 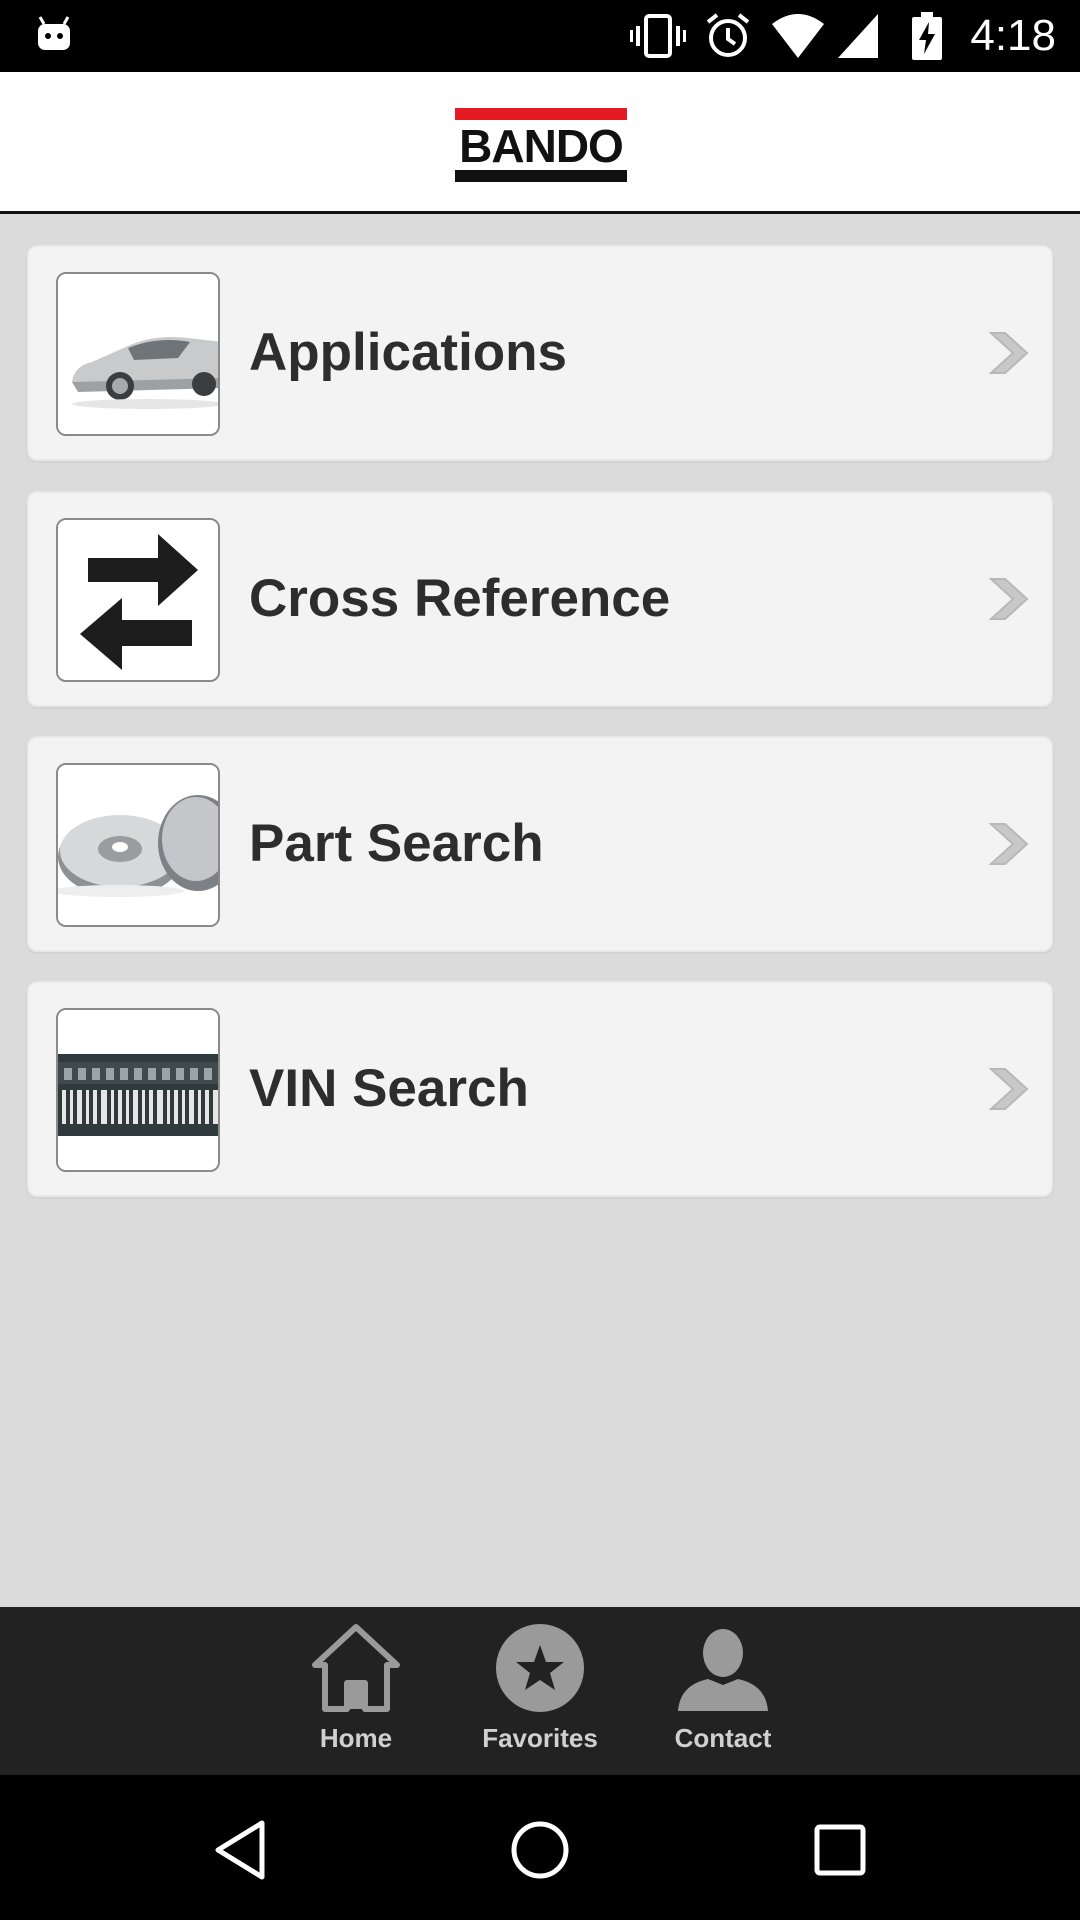 I want to click on bottom-tab-bar: Home Favorites Contact, so click(x=540, y=1691).